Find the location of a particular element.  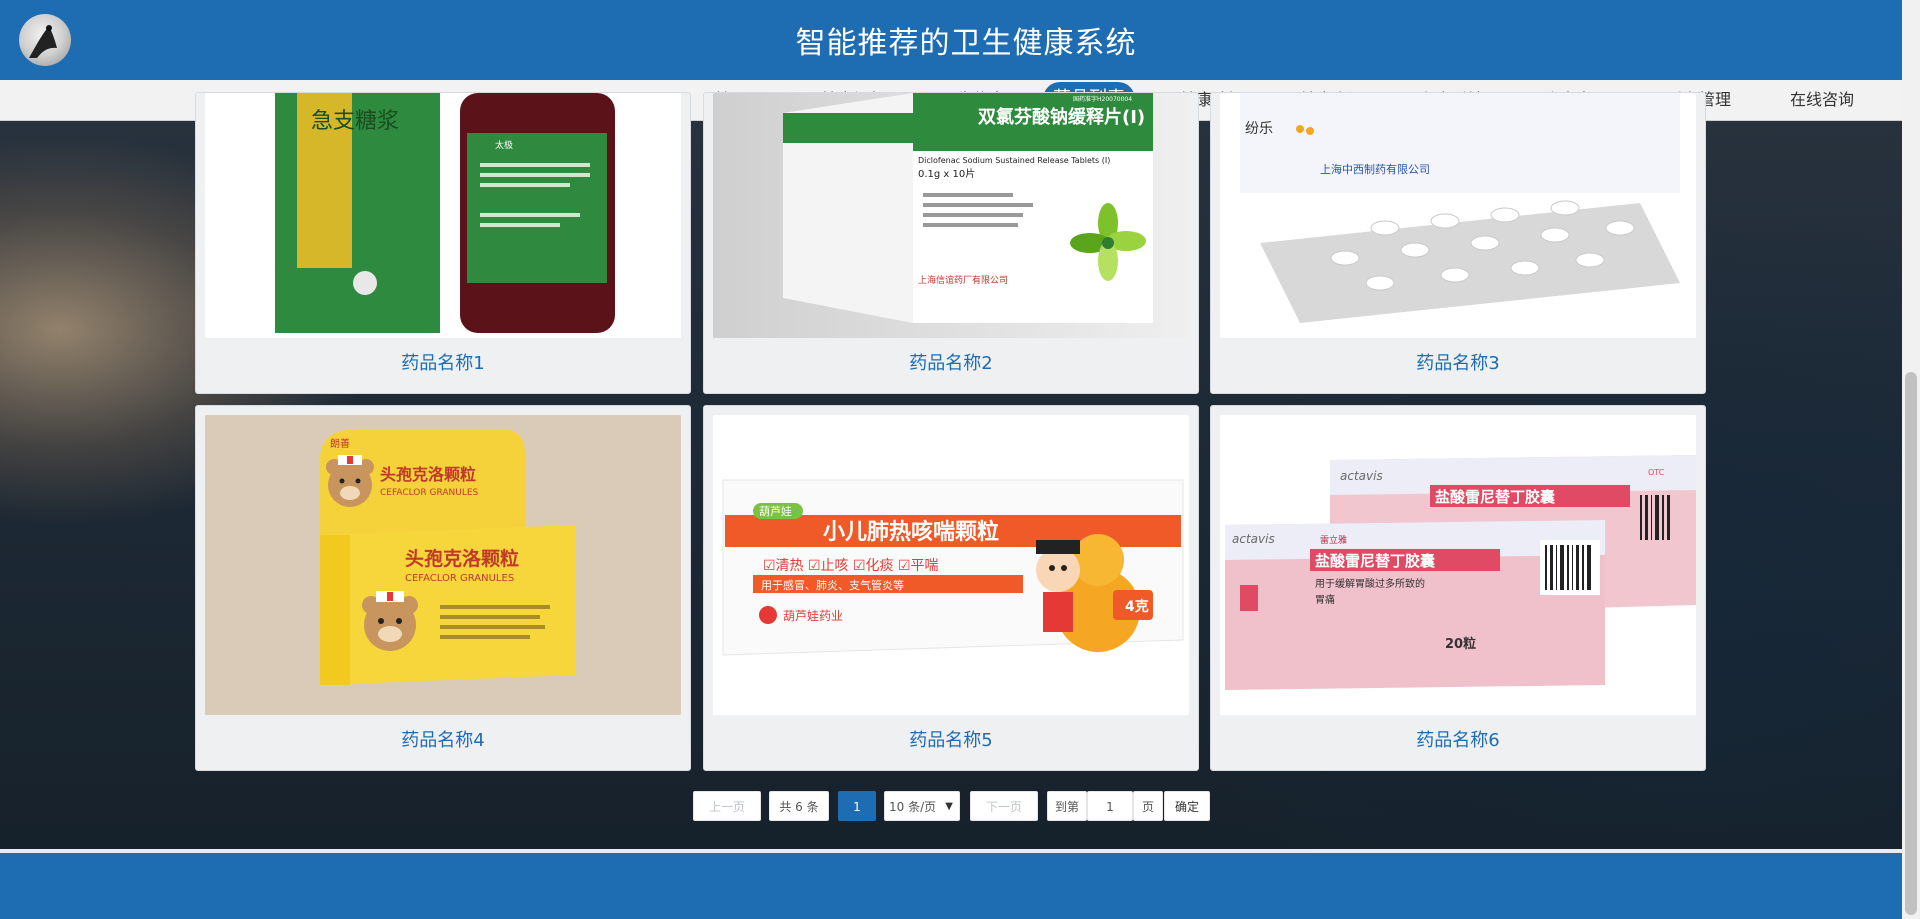

goto-page-input: 1 is located at coordinates (1110, 806).